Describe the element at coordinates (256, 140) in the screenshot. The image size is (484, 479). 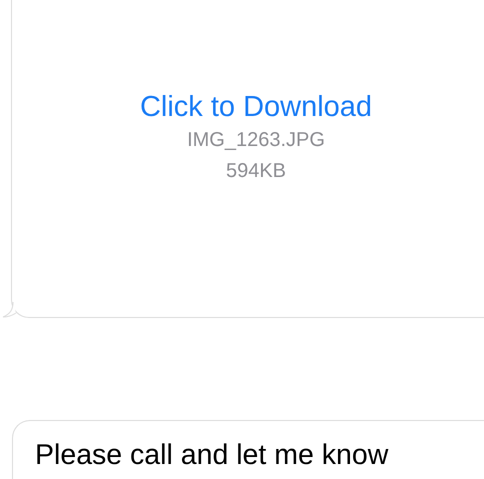
I see `file-name: IMG_1263.JPG` at that location.